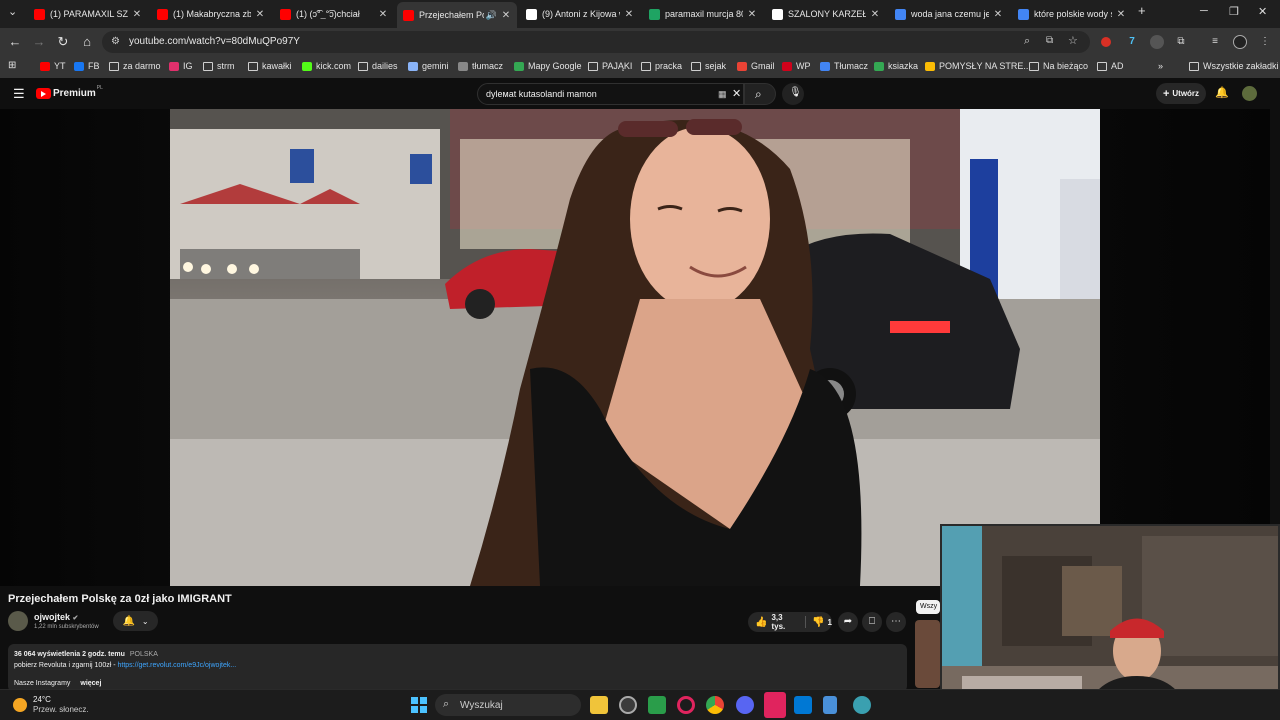 Image resolution: width=1280 pixels, height=720 pixels. I want to click on dislike-icon: 👎, so click(818, 622).